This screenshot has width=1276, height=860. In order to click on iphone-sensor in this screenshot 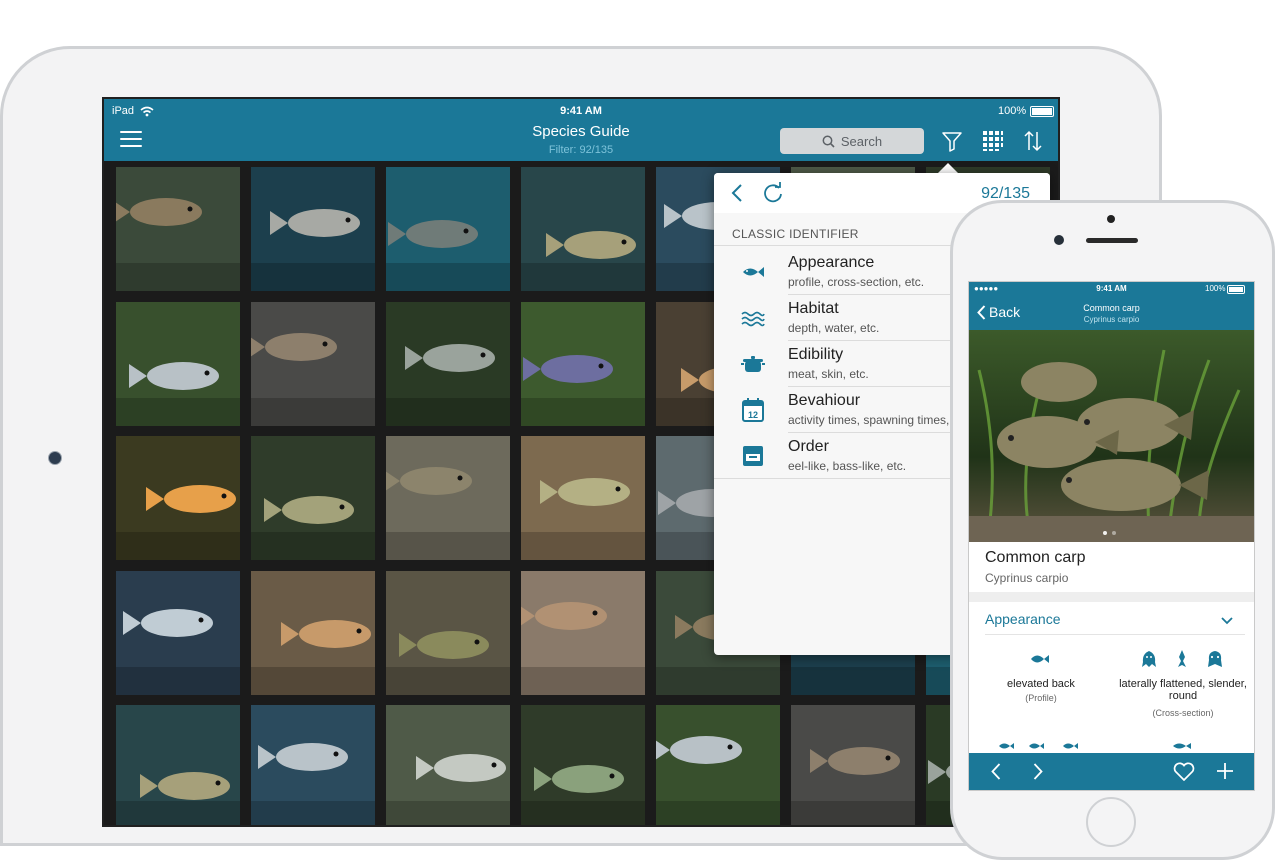, I will do `click(1111, 219)`.